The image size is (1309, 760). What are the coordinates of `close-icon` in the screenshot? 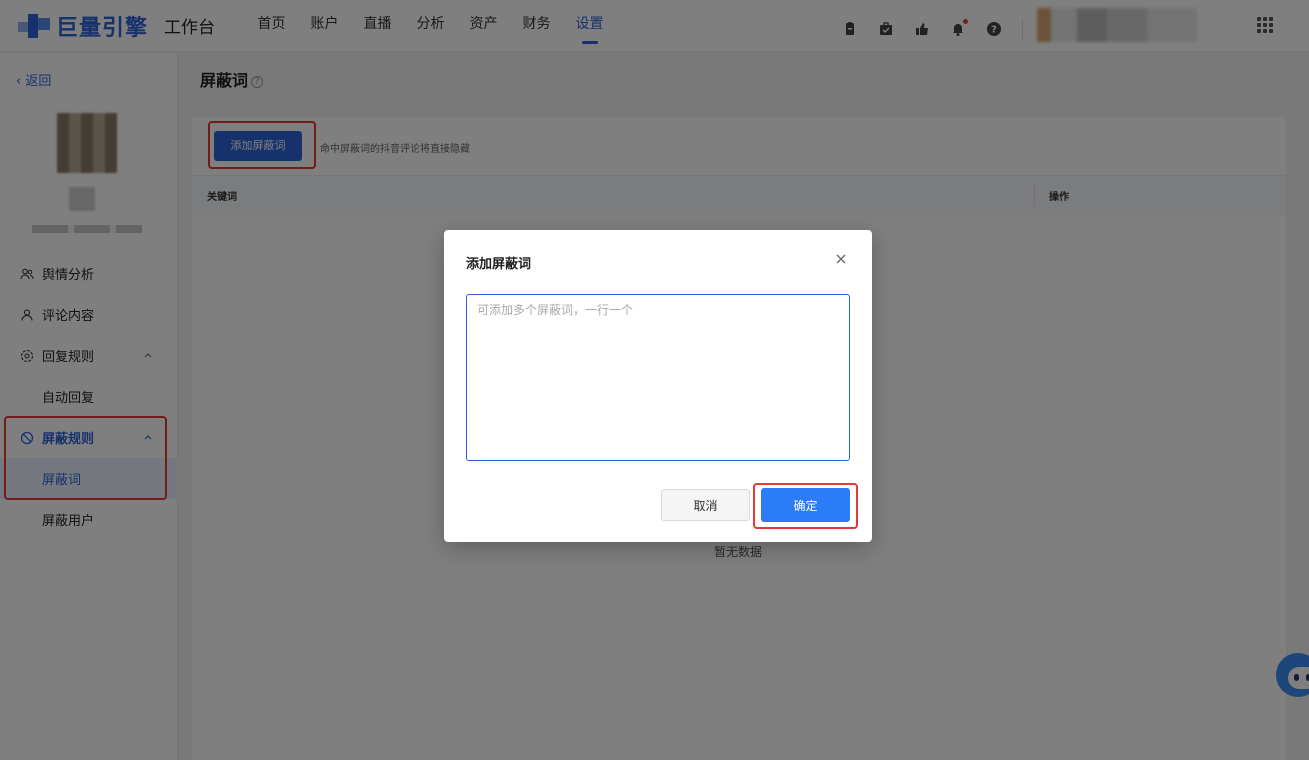 It's located at (841, 259).